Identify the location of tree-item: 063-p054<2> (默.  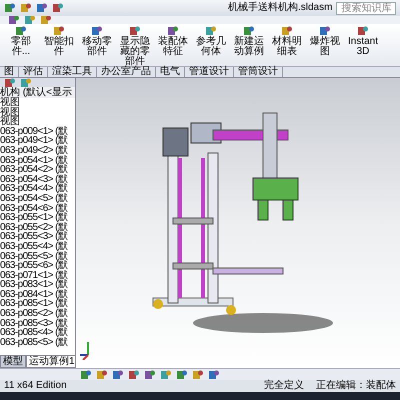
(37, 170).